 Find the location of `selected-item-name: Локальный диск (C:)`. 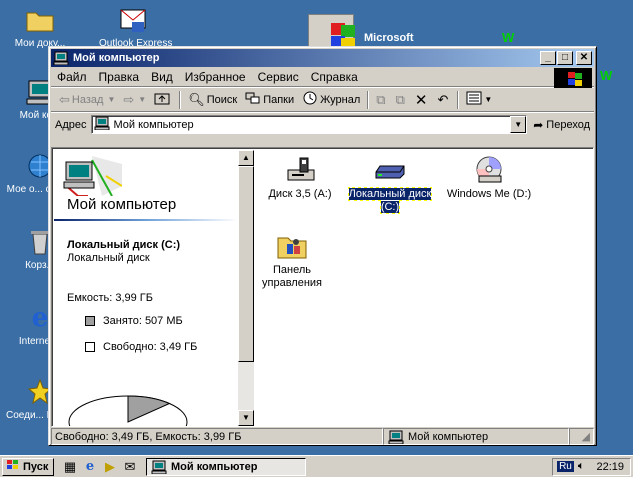

selected-item-name: Локальный диск (C:) is located at coordinates (124, 245).